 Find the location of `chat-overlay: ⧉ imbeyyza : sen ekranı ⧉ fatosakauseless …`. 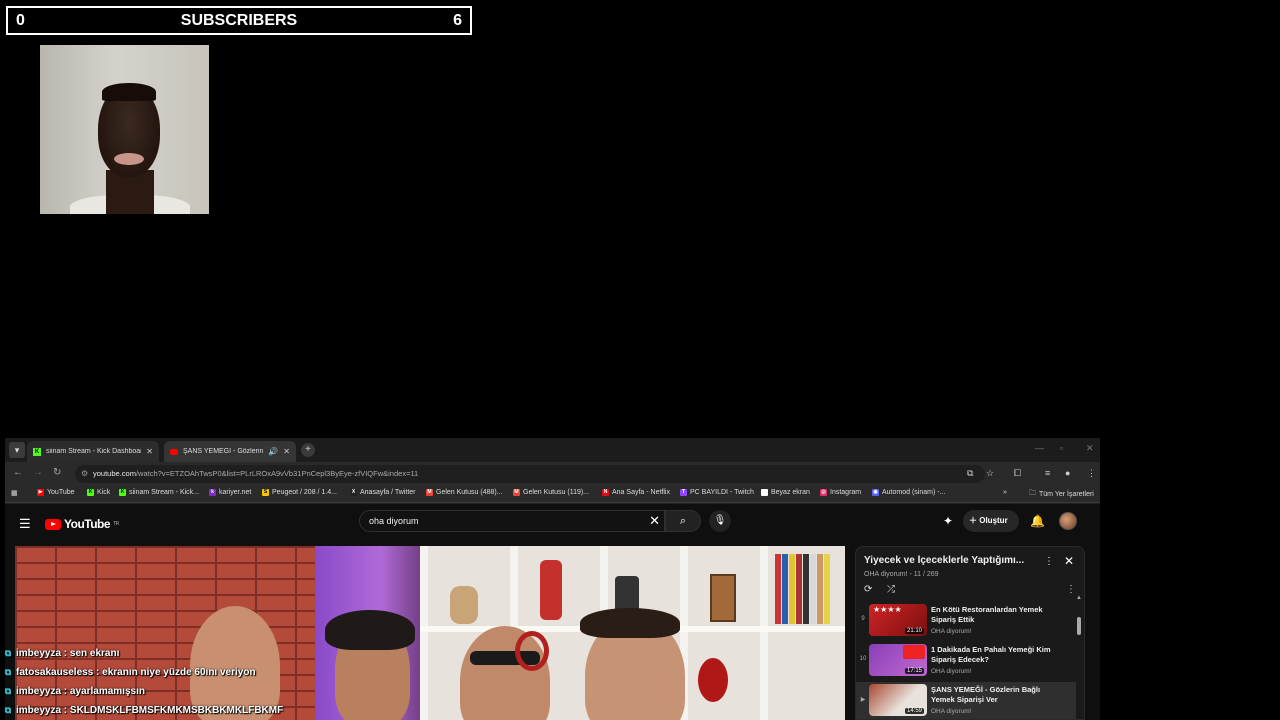

chat-overlay: ⧉ imbeyyza : sen ekranı ⧉ fatosakauseless … is located at coordinates (350, 682).